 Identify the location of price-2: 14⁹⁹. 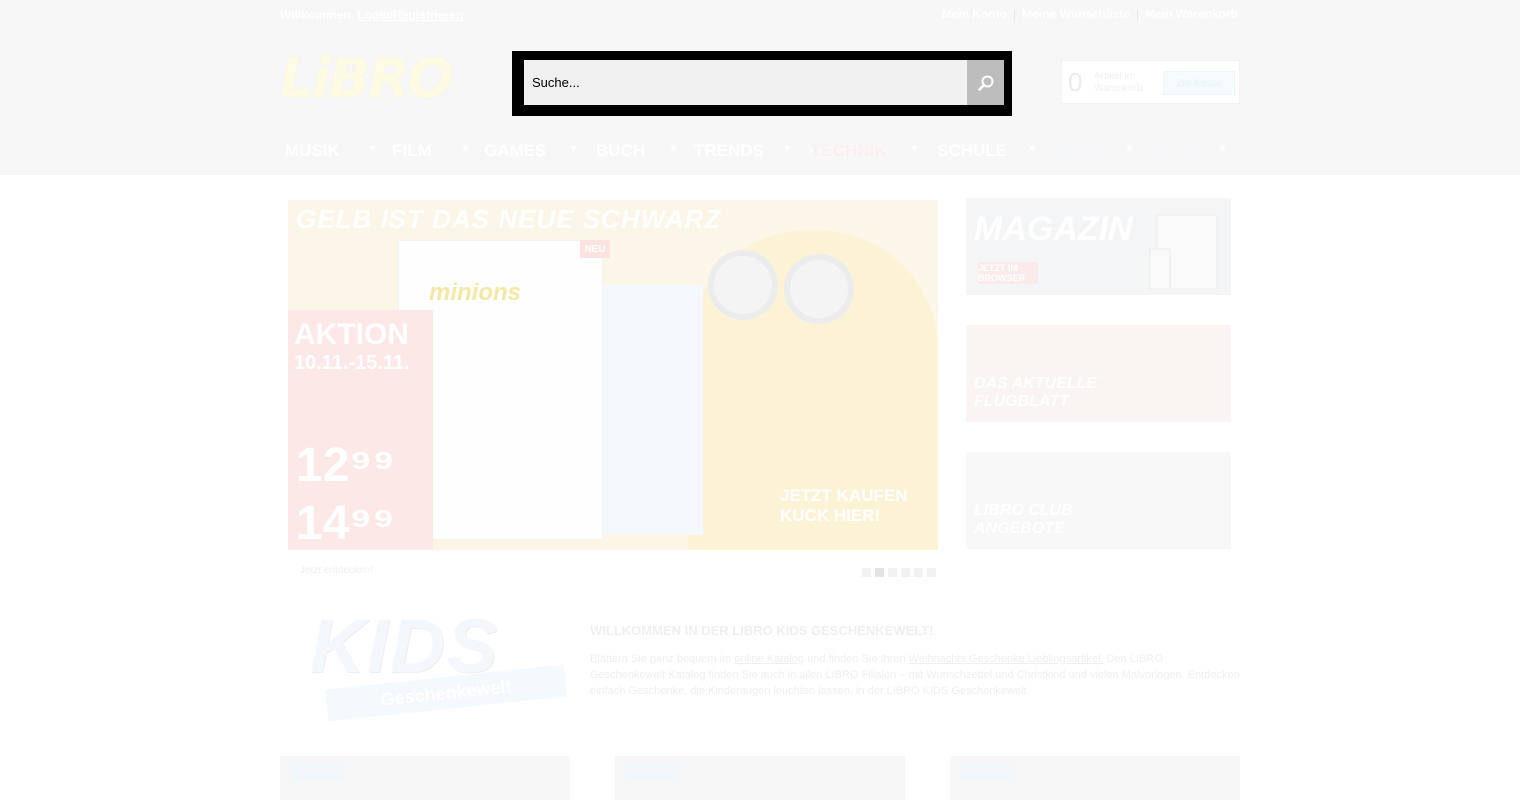
(345, 523).